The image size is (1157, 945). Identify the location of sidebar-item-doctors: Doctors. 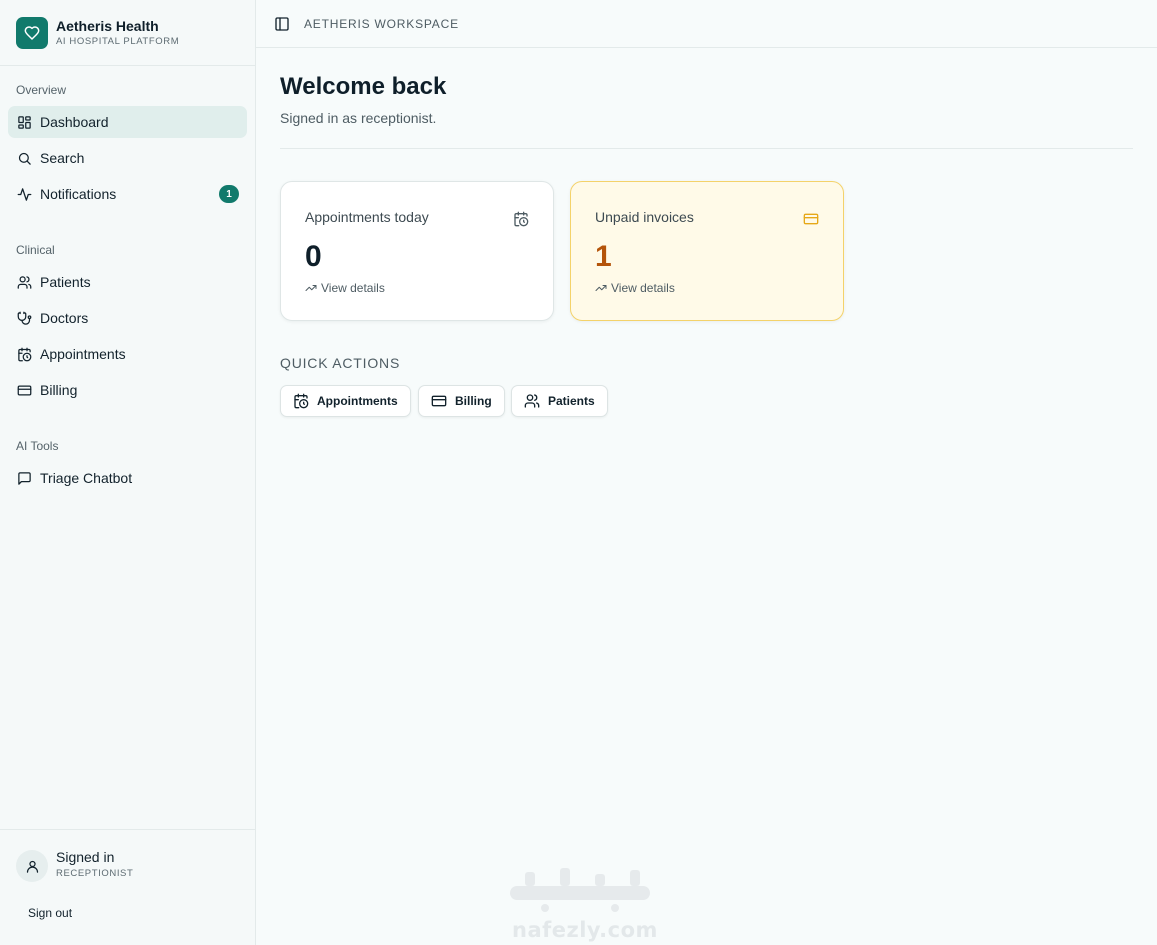
(127, 318).